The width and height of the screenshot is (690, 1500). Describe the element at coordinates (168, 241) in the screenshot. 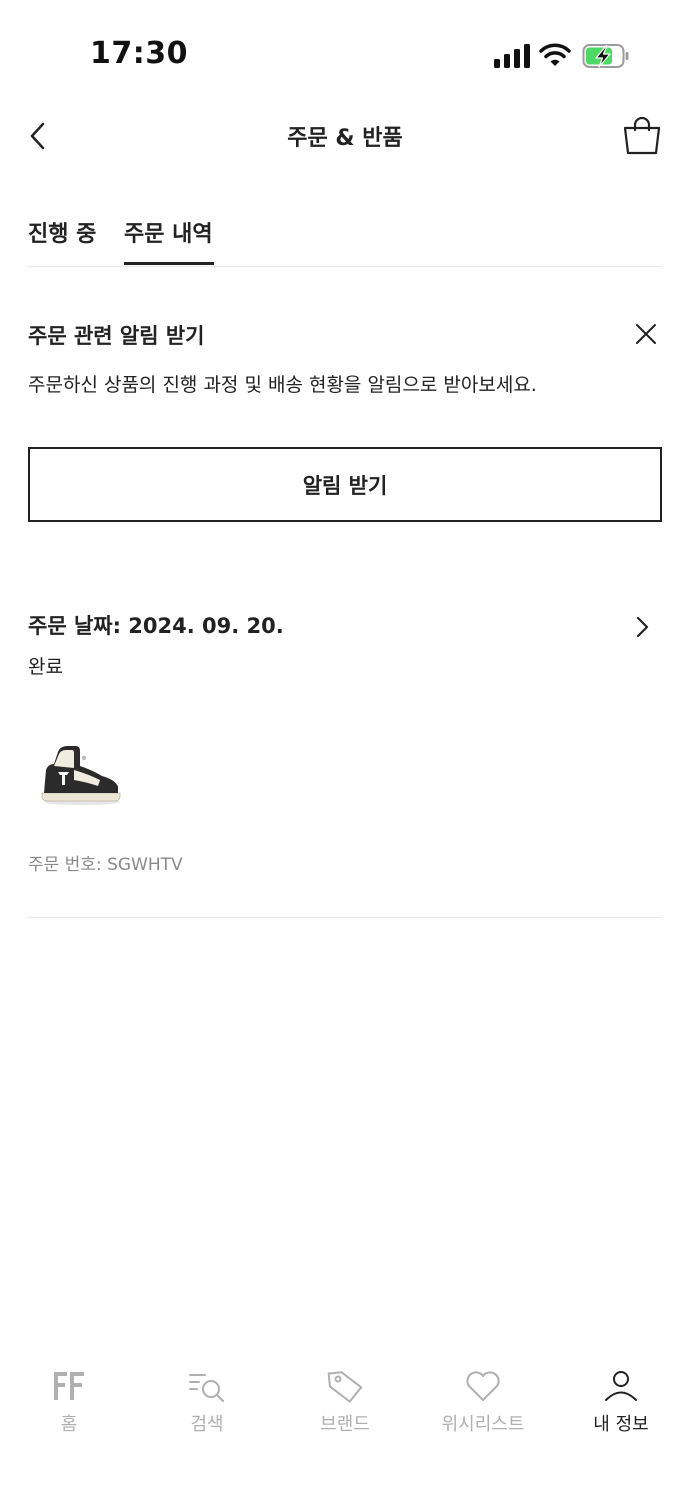

I see `tab-order-history: 주문 내역` at that location.